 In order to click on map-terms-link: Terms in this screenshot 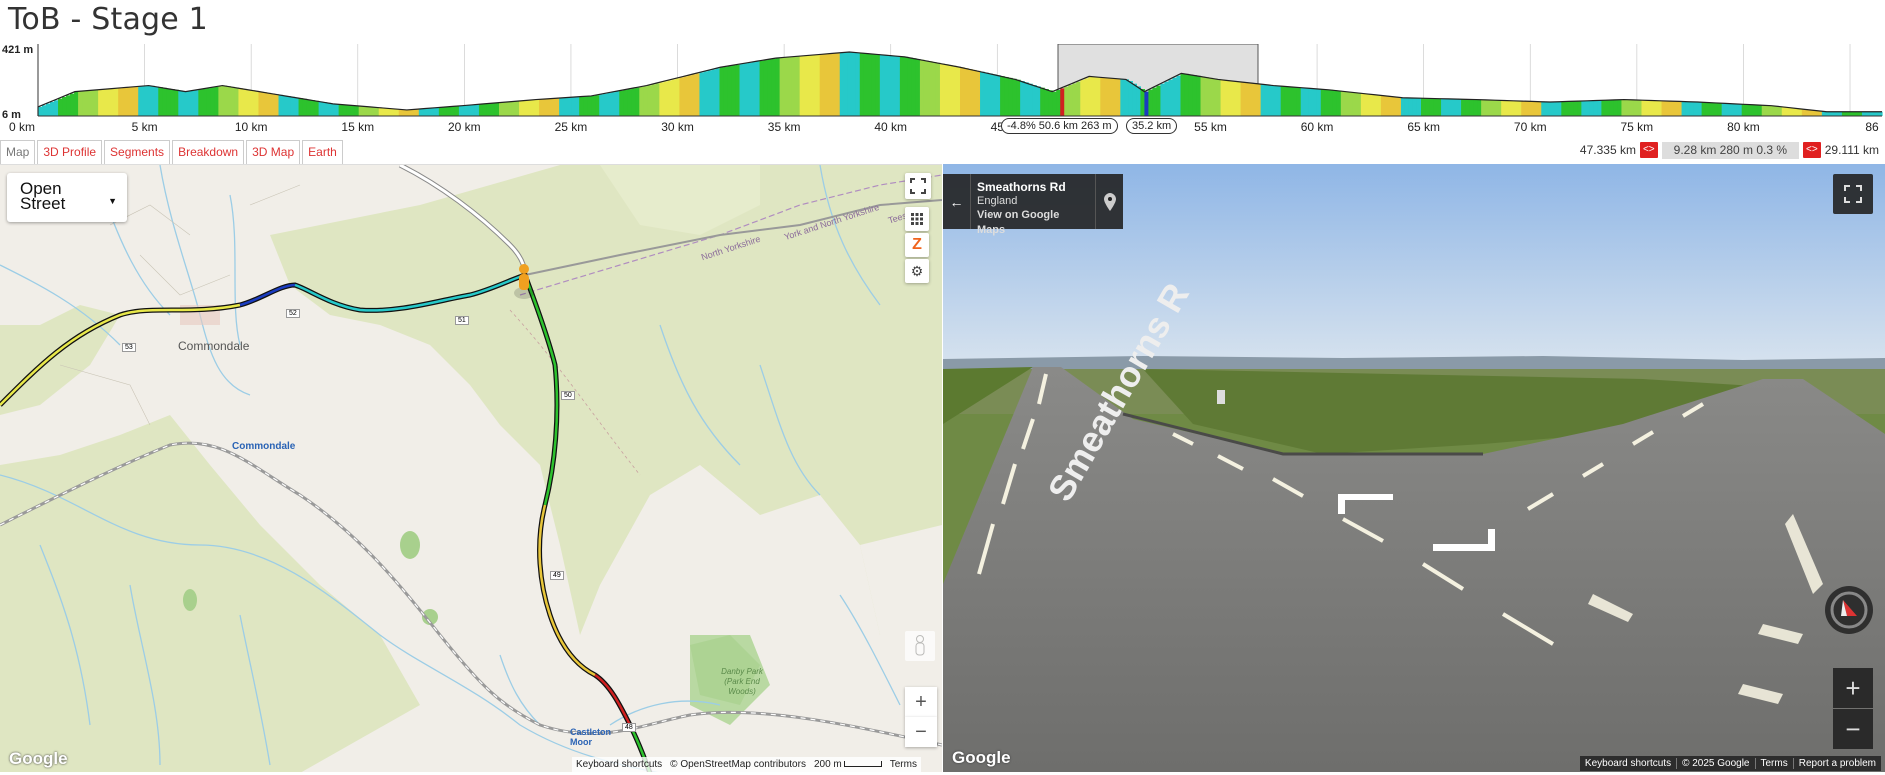, I will do `click(903, 764)`.